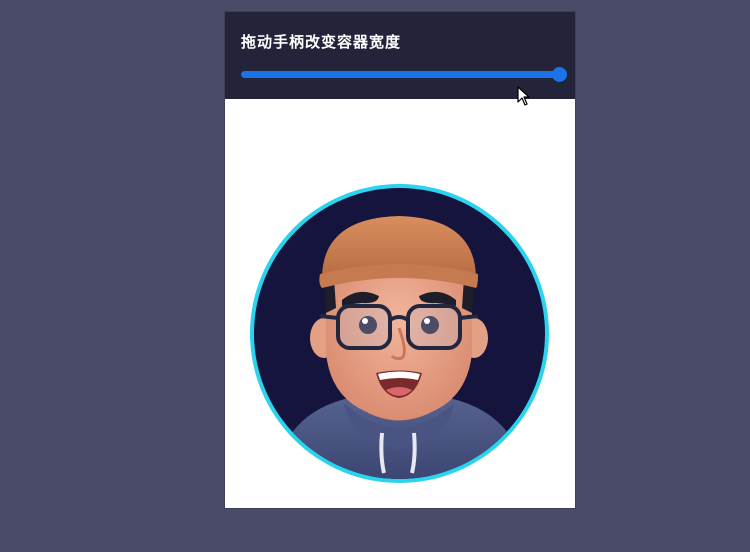 This screenshot has width=750, height=552. Describe the element at coordinates (400, 74) in the screenshot. I see `slider-fill` at that location.